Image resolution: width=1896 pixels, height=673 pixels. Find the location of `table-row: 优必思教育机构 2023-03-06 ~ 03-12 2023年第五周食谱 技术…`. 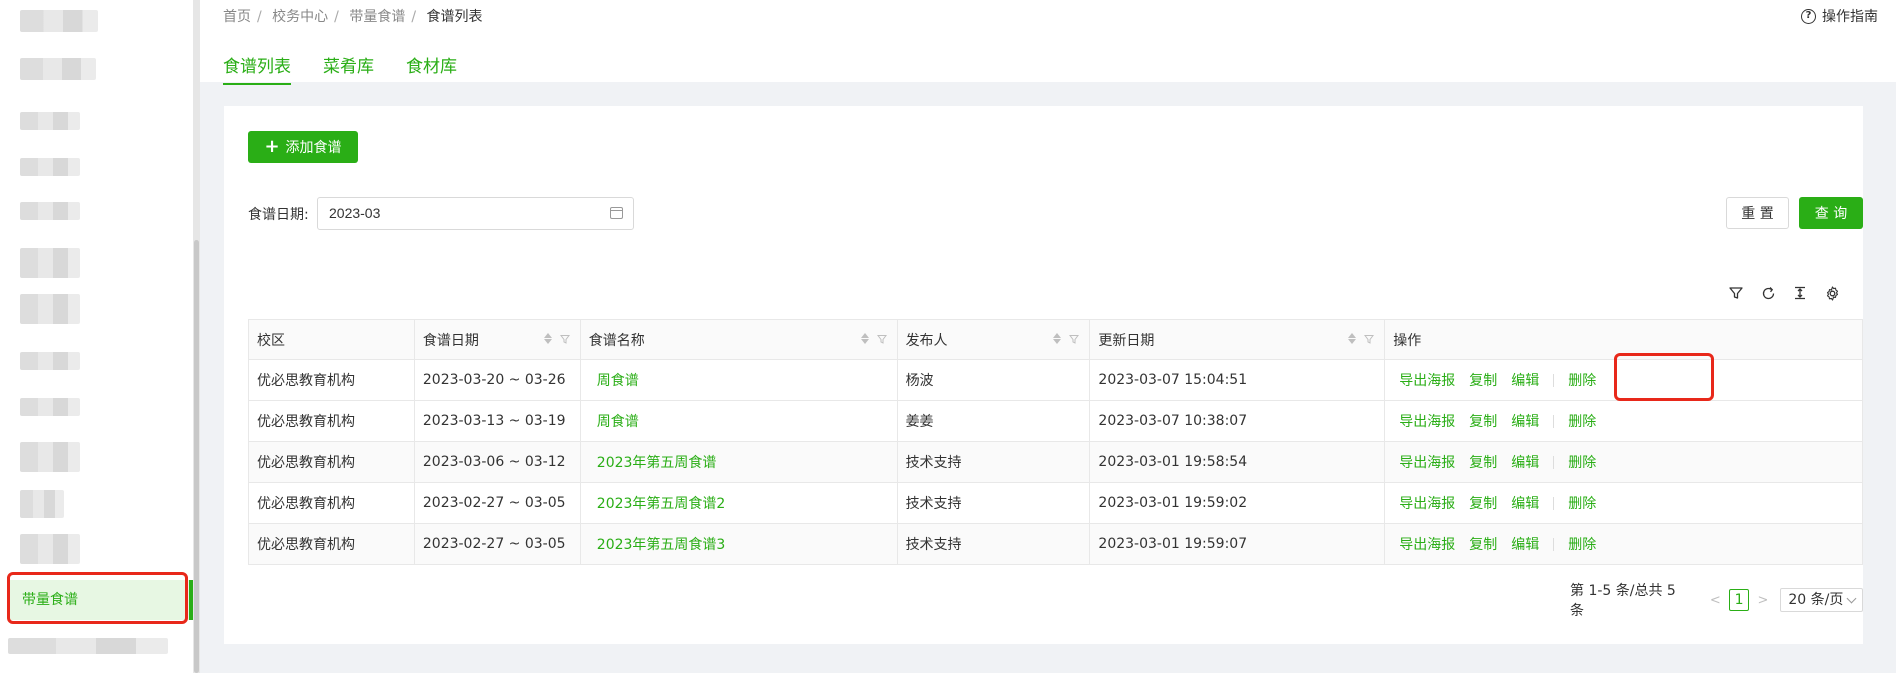

table-row: 优必思教育机构 2023-03-06 ~ 03-12 2023年第五周食谱 技术… is located at coordinates (1055, 462).